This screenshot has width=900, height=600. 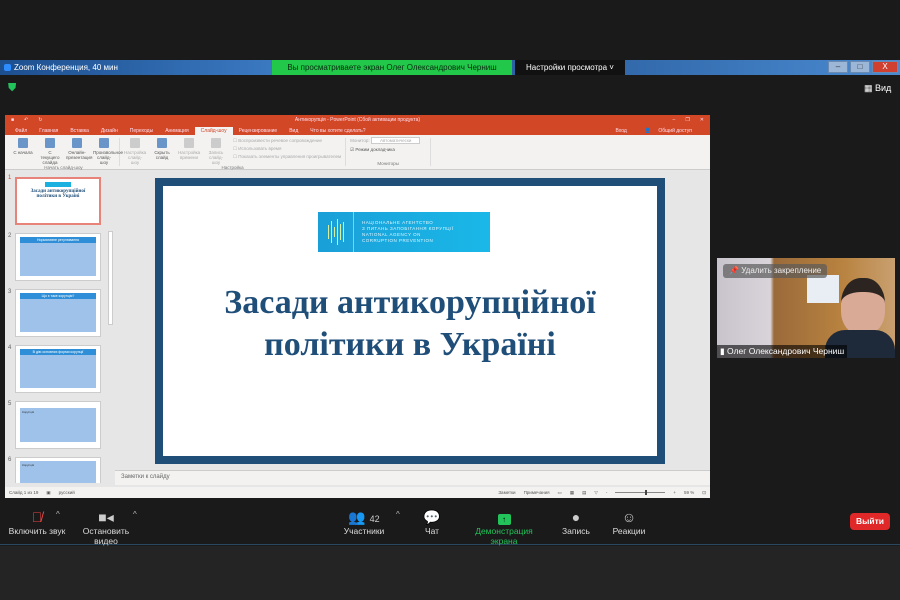 I want to click on camera-icon: ■◂, so click(x=106, y=517).